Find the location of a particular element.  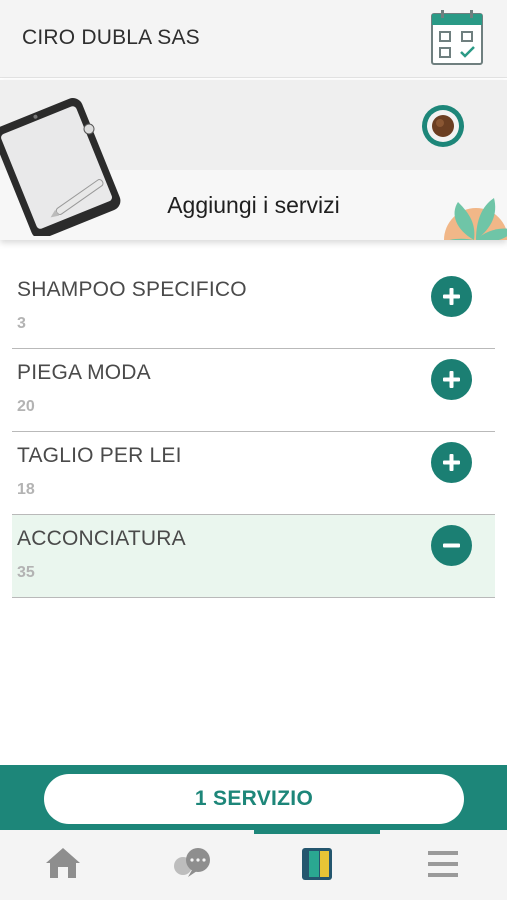

plant-icon is located at coordinates (475, 219).